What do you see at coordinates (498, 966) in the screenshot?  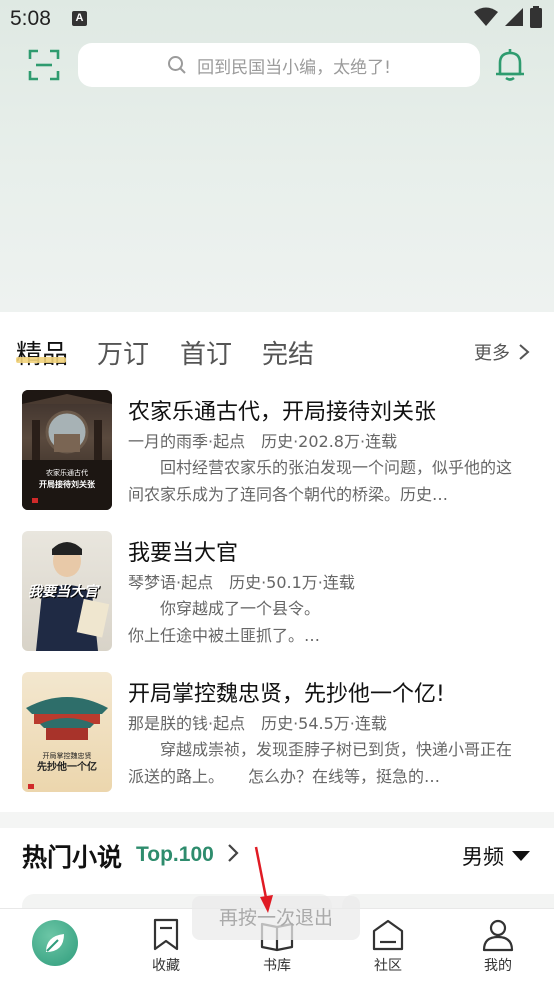 I see `nav-label: 我的` at bounding box center [498, 966].